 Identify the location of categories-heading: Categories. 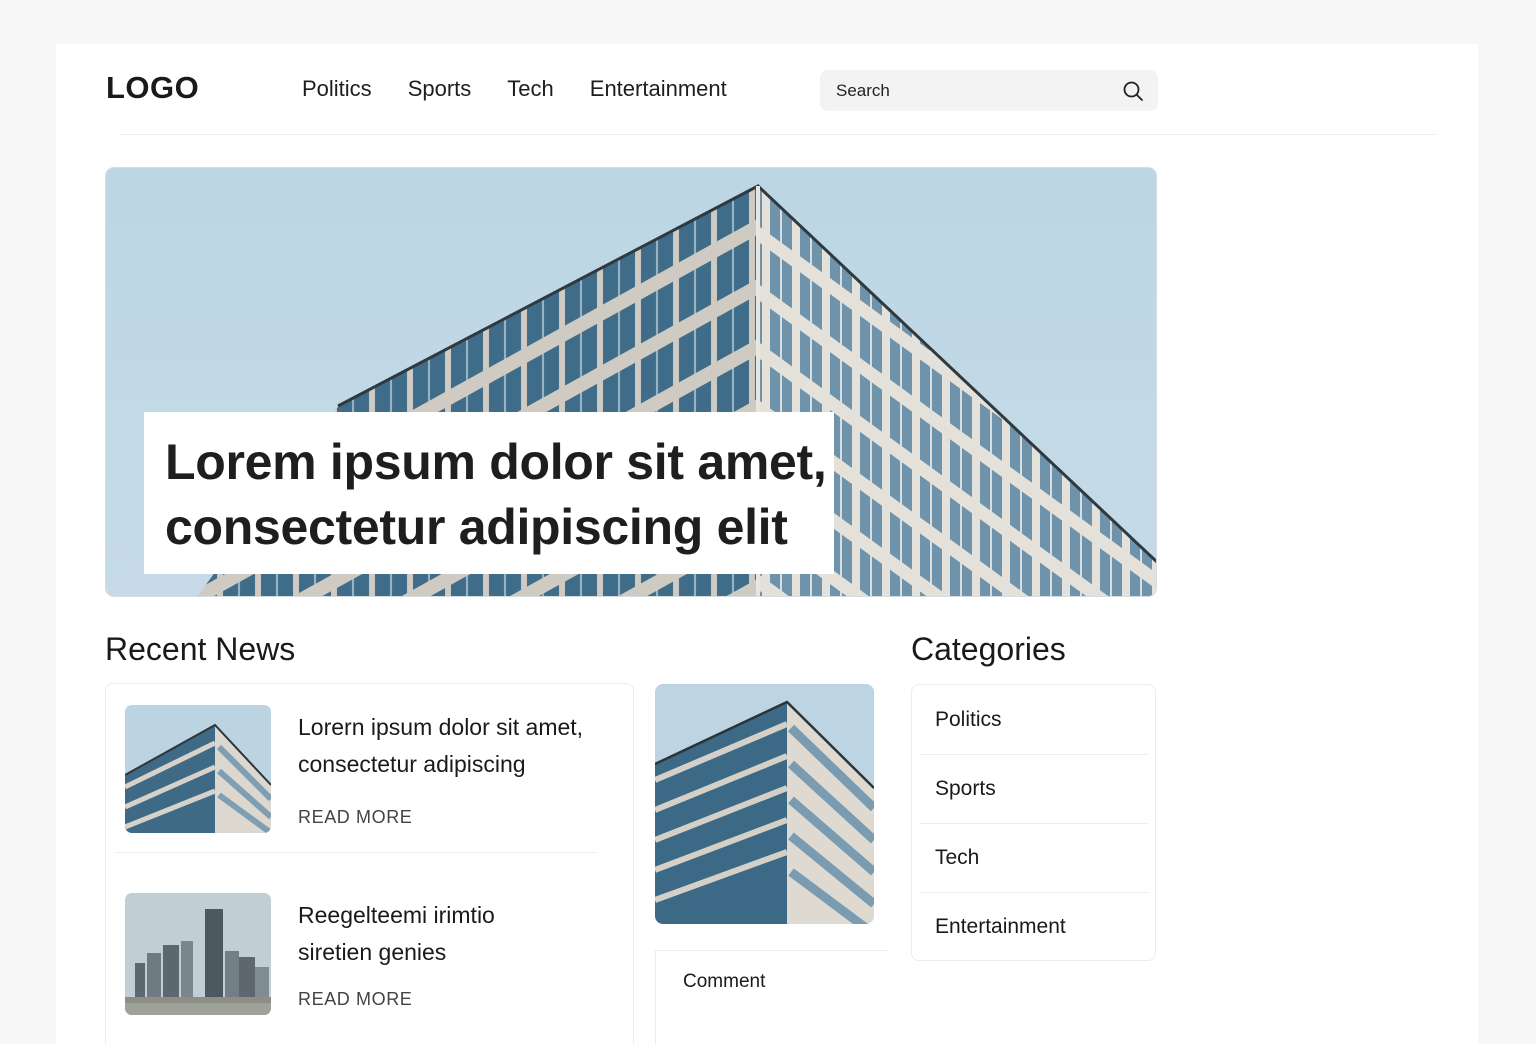
(988, 649).